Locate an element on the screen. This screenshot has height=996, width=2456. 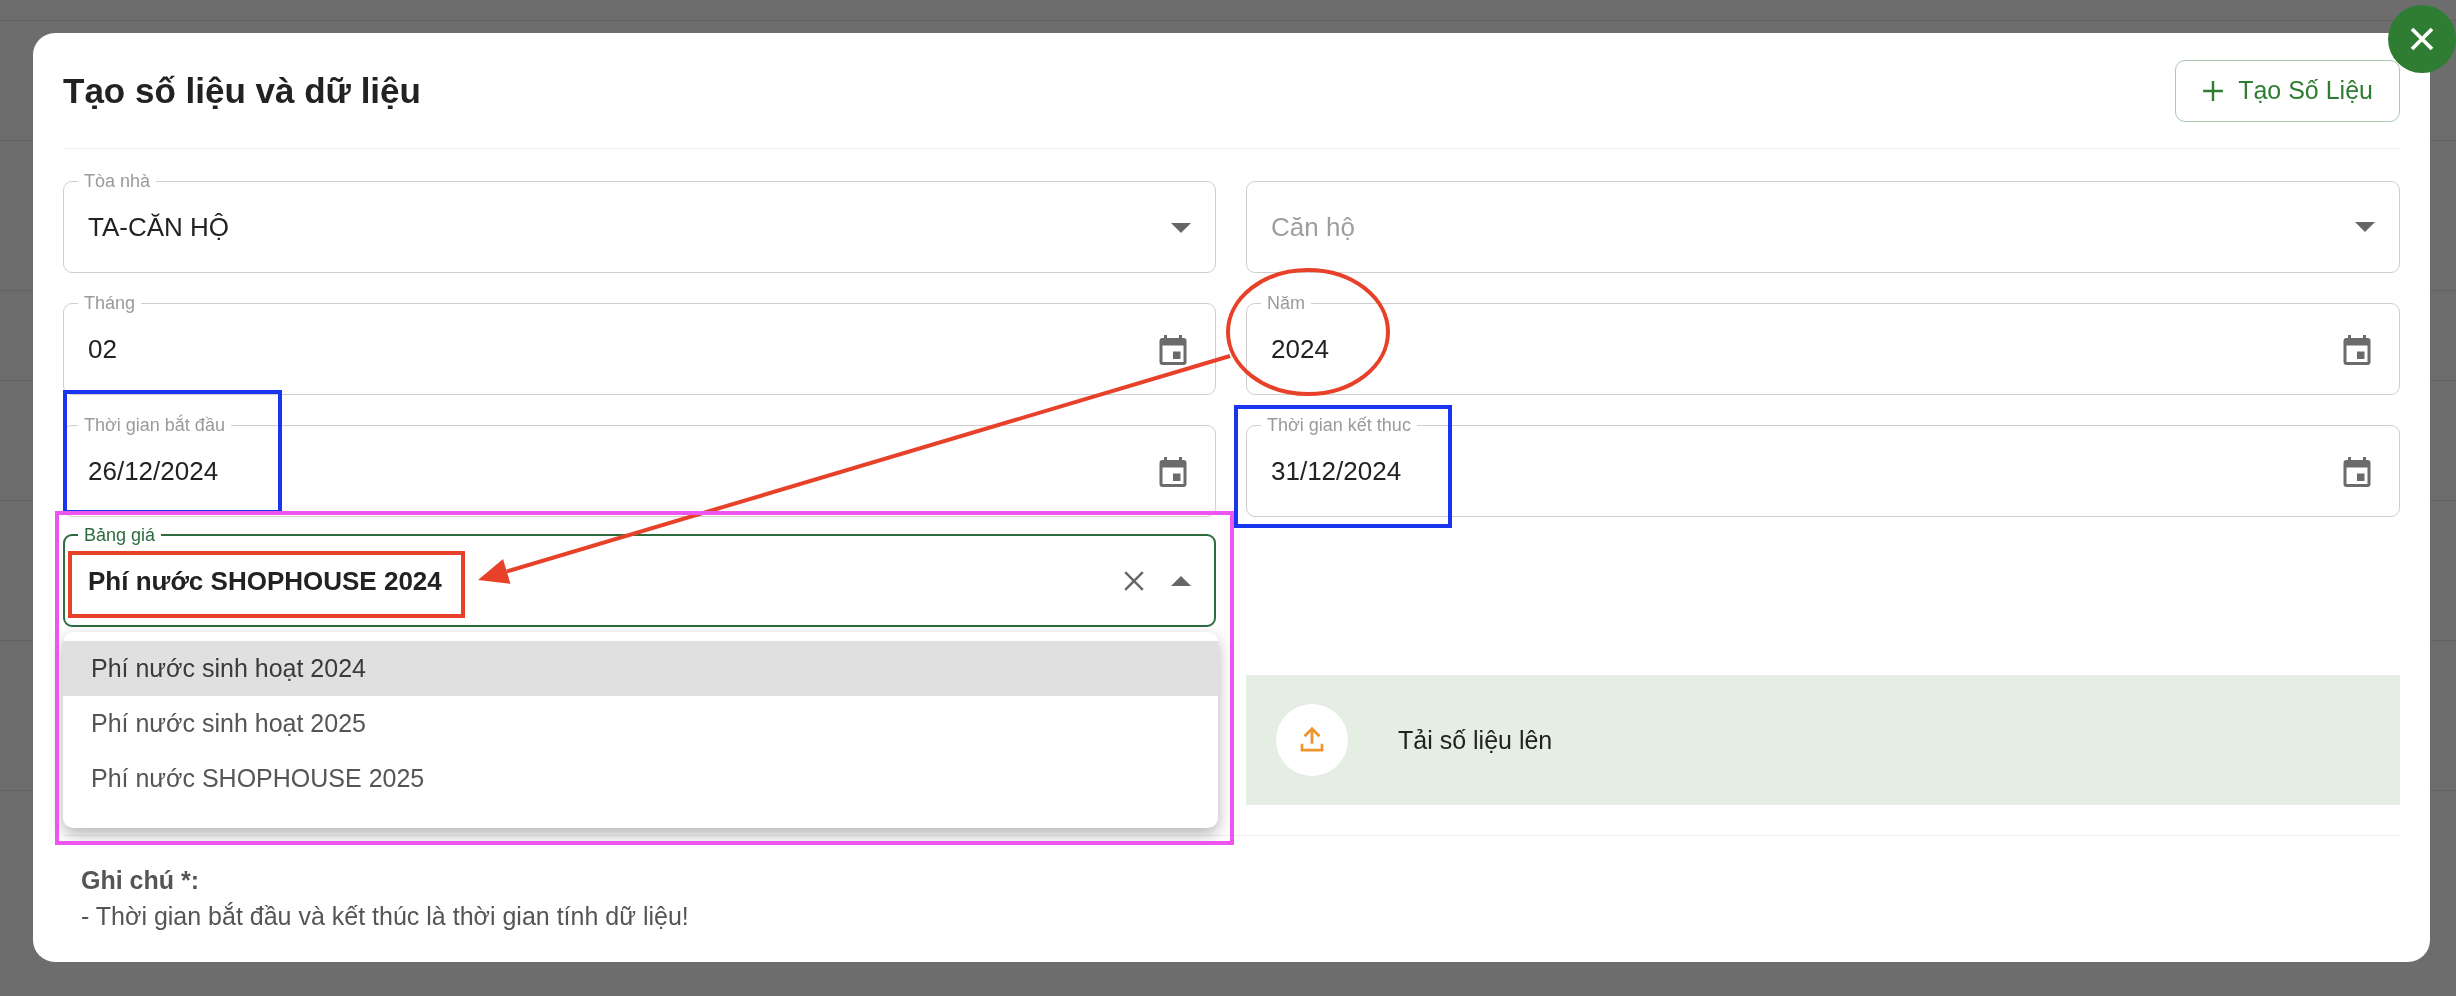
dropdown-option: Phí nước sinh hoạt 2025 is located at coordinates (640, 723).